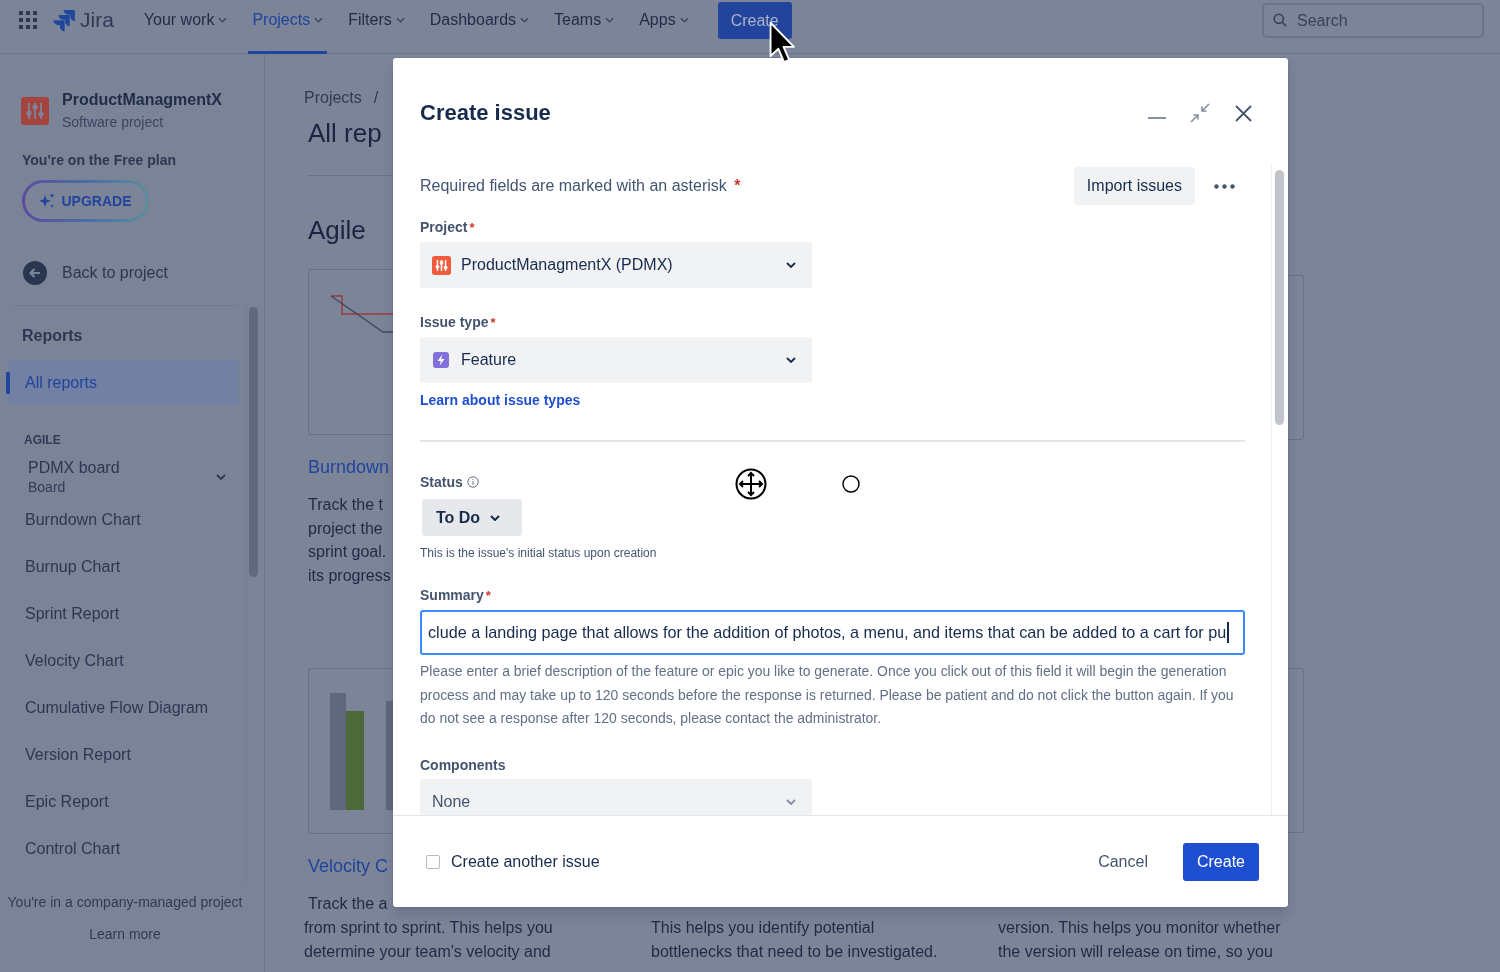 The width and height of the screenshot is (1500, 972). Describe the element at coordinates (463, 764) in the screenshot. I see `field-label: Components` at that location.